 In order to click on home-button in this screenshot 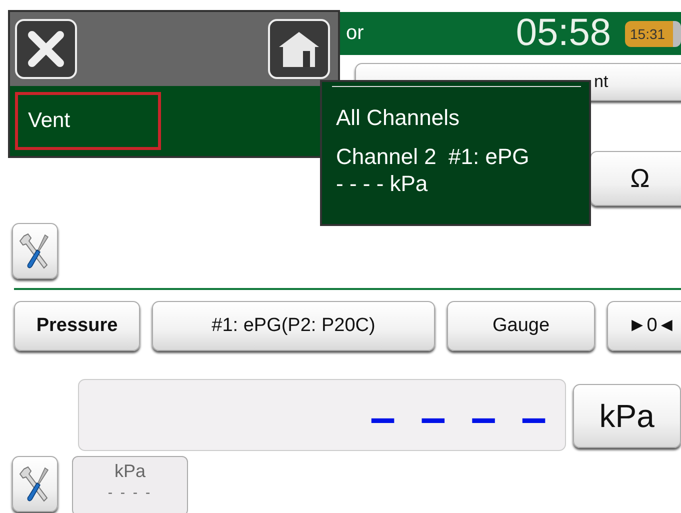, I will do `click(299, 49)`.